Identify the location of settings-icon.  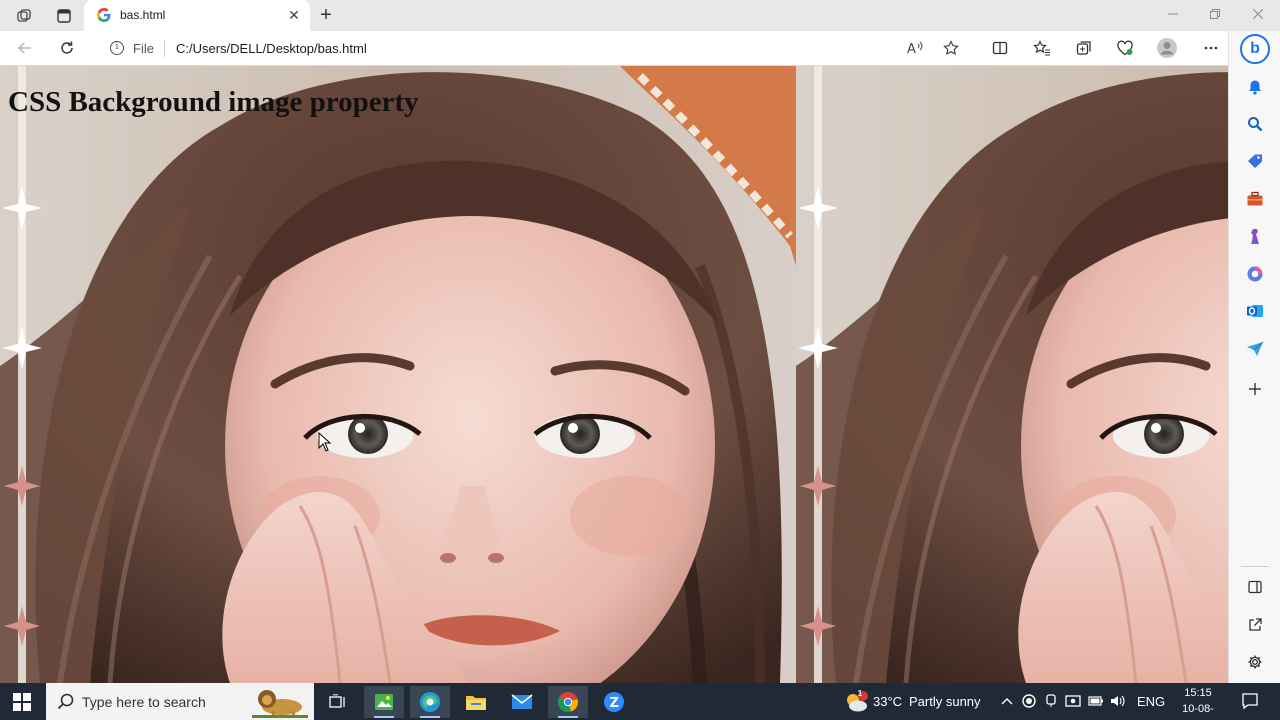
(1255, 662).